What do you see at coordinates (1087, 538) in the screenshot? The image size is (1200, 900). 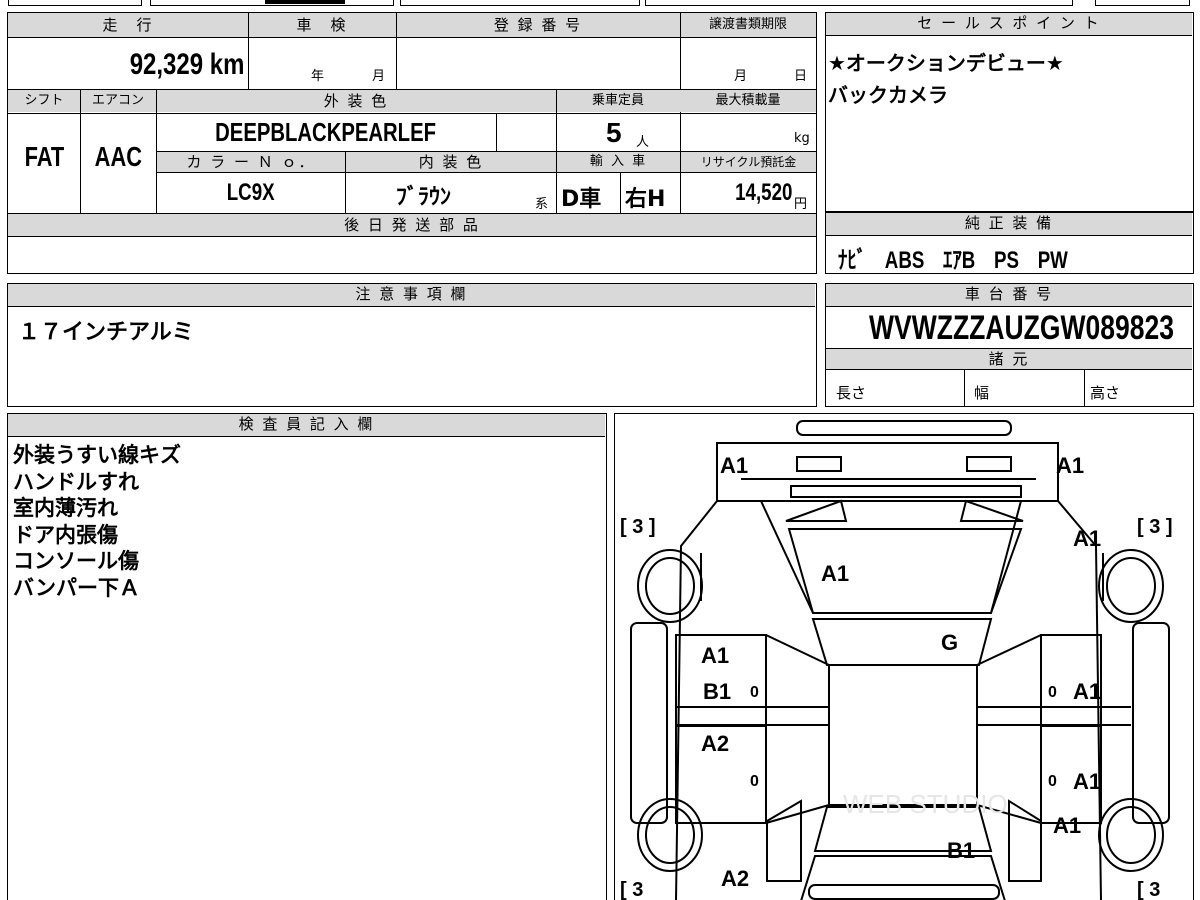 I see `mark-right-fender: A1` at bounding box center [1087, 538].